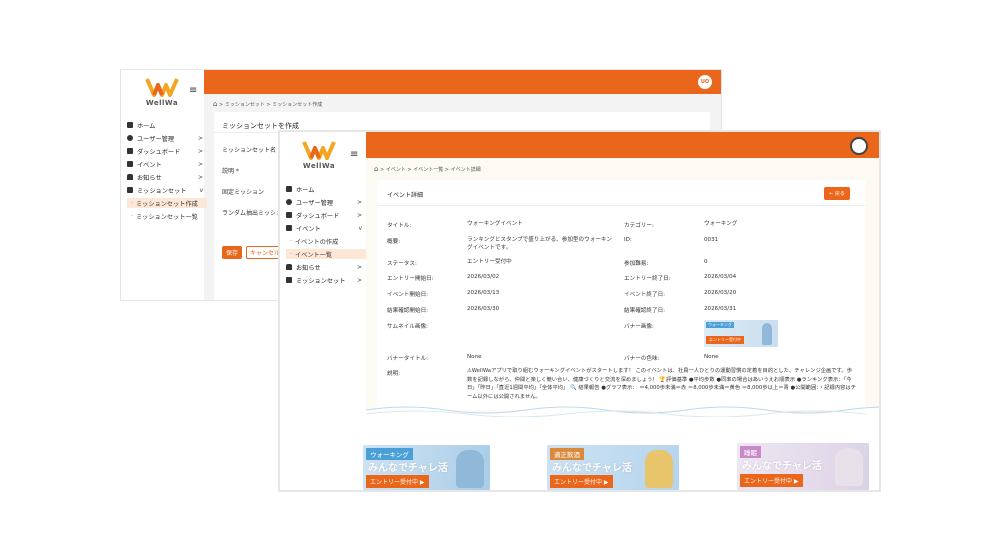 The width and height of the screenshot is (1000, 560). Describe the element at coordinates (483, 309) in the screenshot. I see `detail-value-result-start: 2026/03/30` at that location.